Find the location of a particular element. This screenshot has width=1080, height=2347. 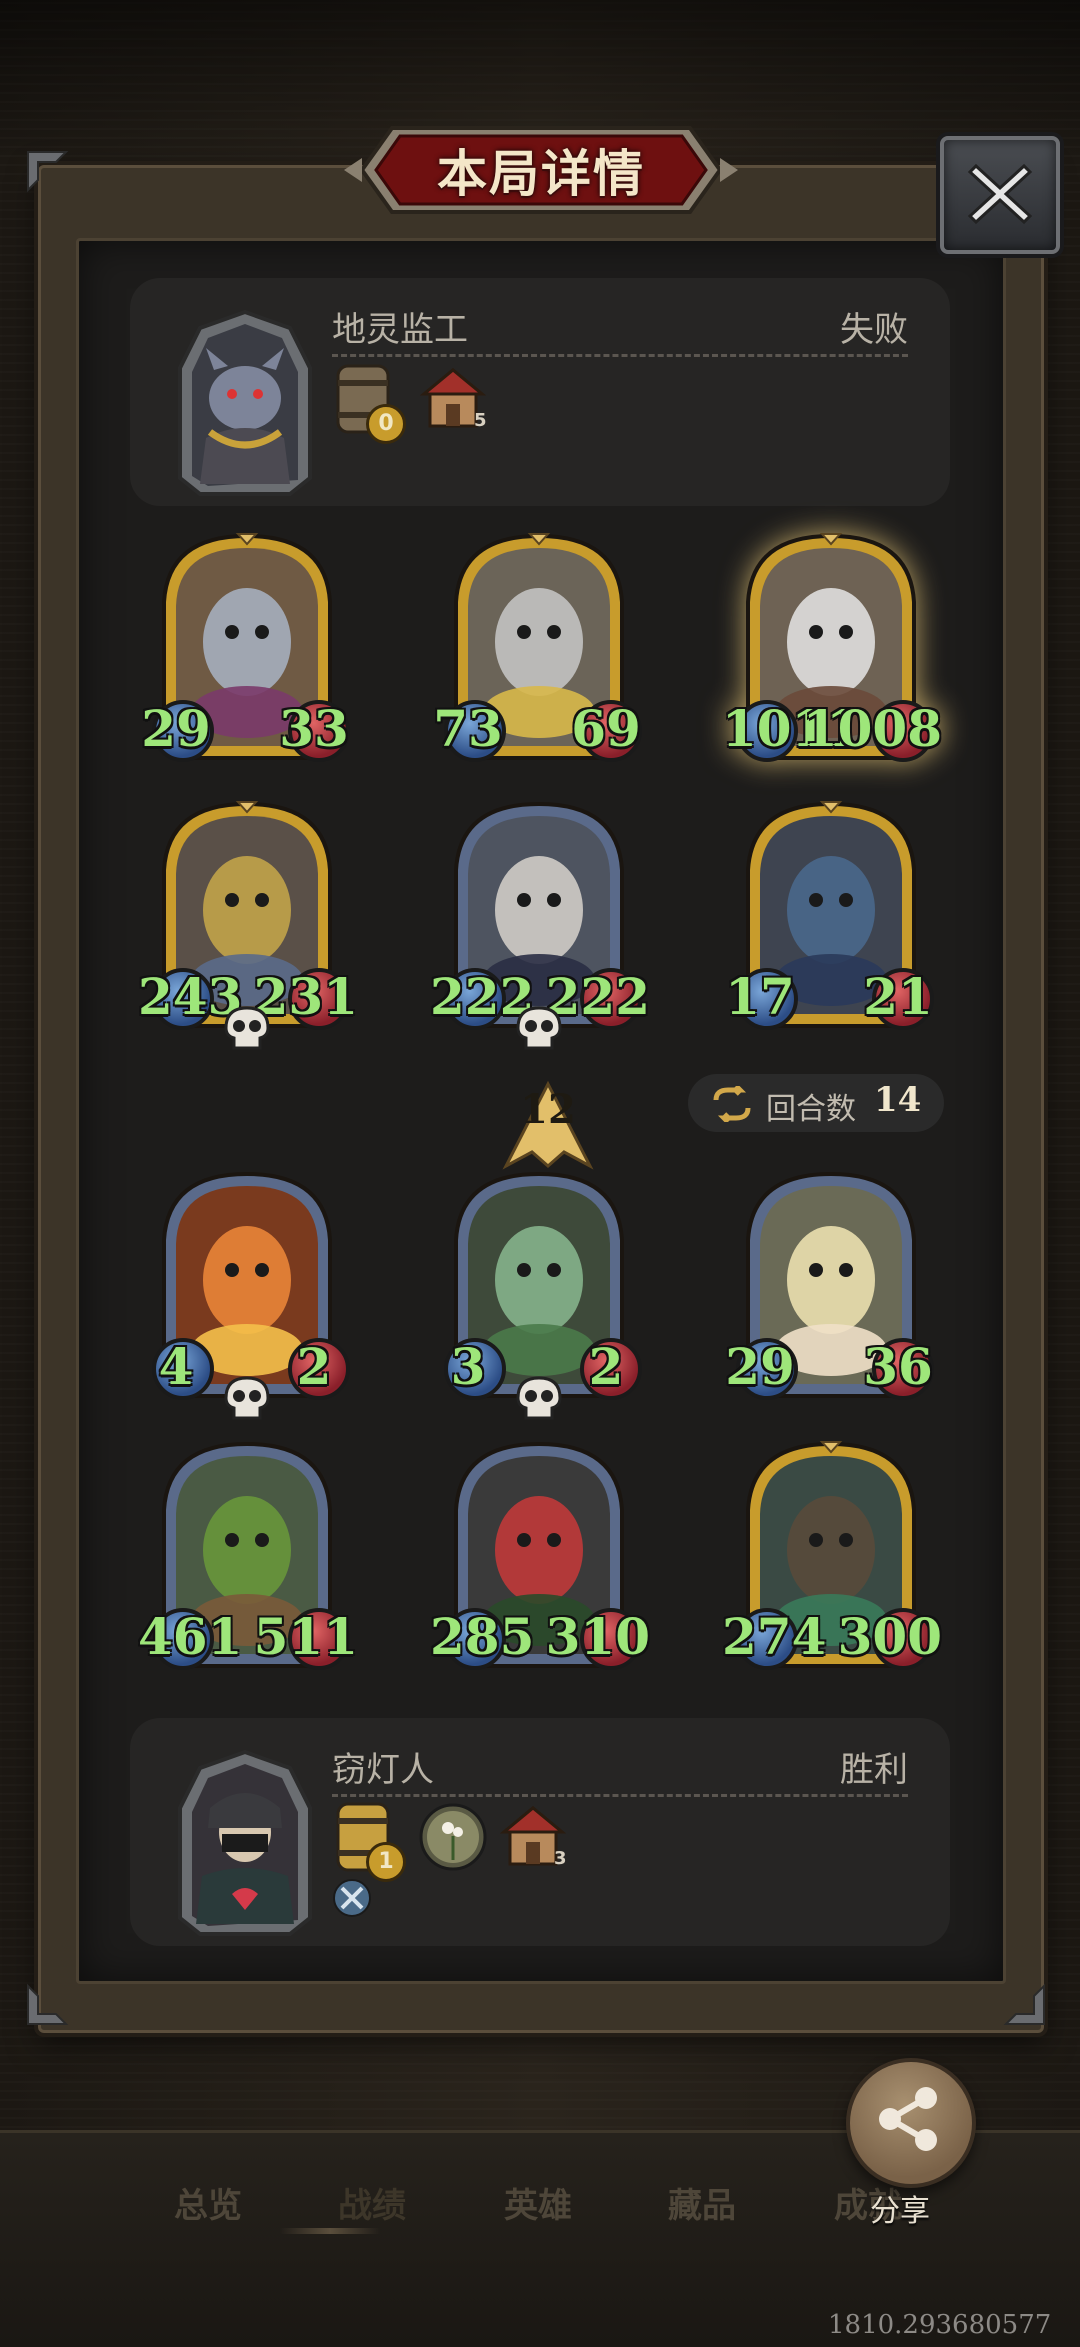

gold-count: 0 is located at coordinates (386, 424).